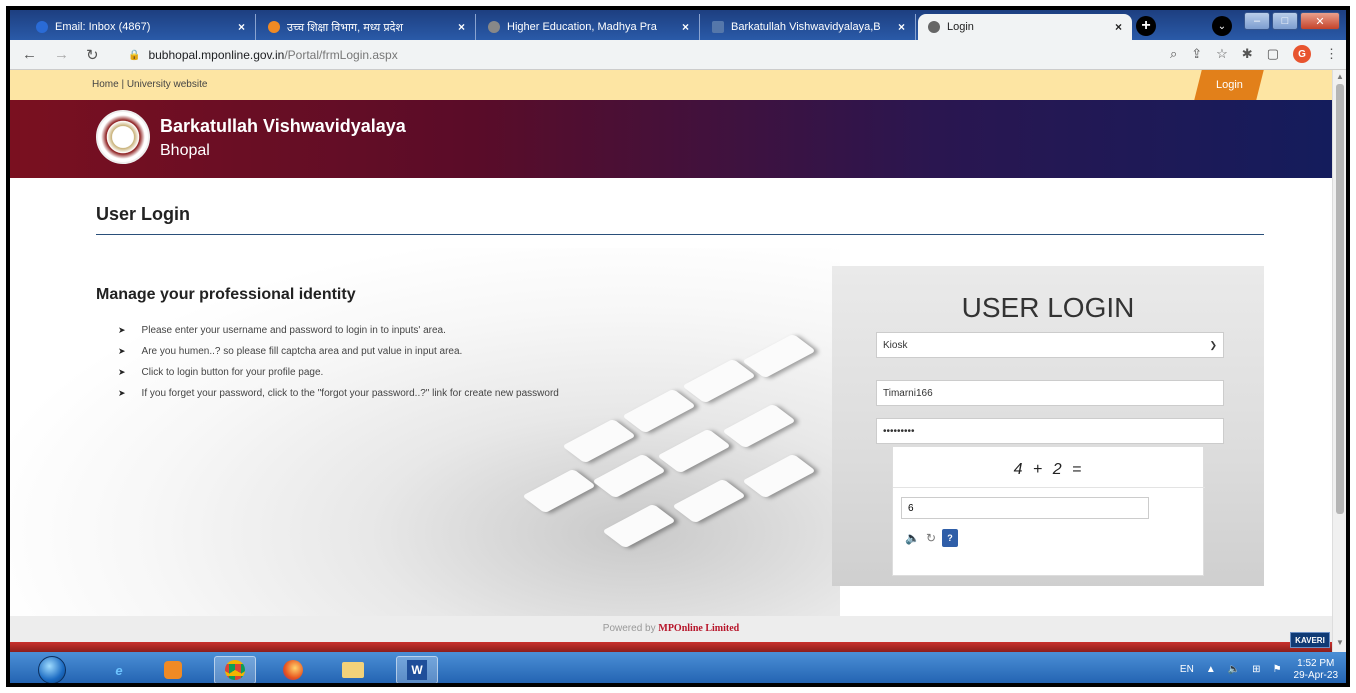  Describe the element at coordinates (29, 54) in the screenshot. I see `back-arrow-icon: ←` at that location.